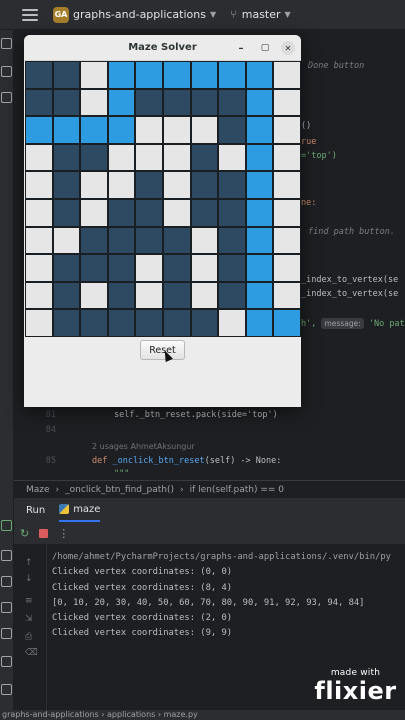  Describe the element at coordinates (265, 48) in the screenshot. I see `maximize-button: ▢` at that location.